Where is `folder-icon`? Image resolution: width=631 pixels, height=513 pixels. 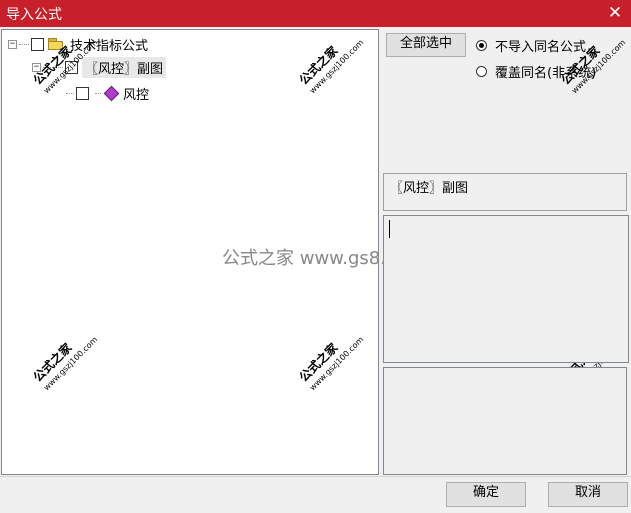
folder-icon is located at coordinates (56, 44).